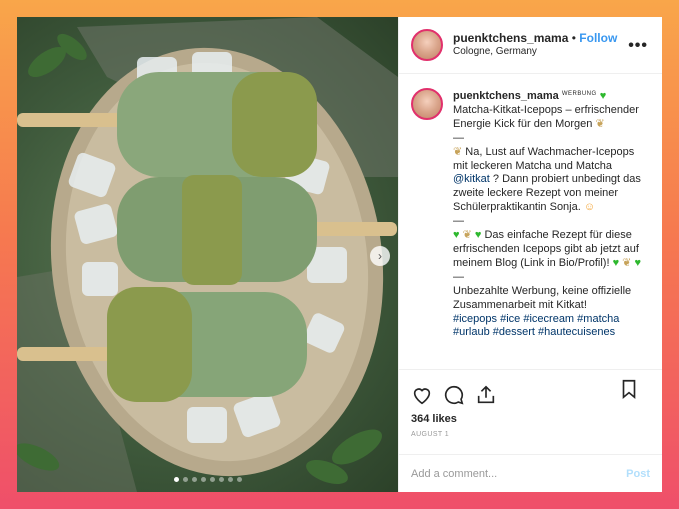 The image size is (679, 509). What do you see at coordinates (638, 474) in the screenshot?
I see `post-comment-button: Post` at bounding box center [638, 474].